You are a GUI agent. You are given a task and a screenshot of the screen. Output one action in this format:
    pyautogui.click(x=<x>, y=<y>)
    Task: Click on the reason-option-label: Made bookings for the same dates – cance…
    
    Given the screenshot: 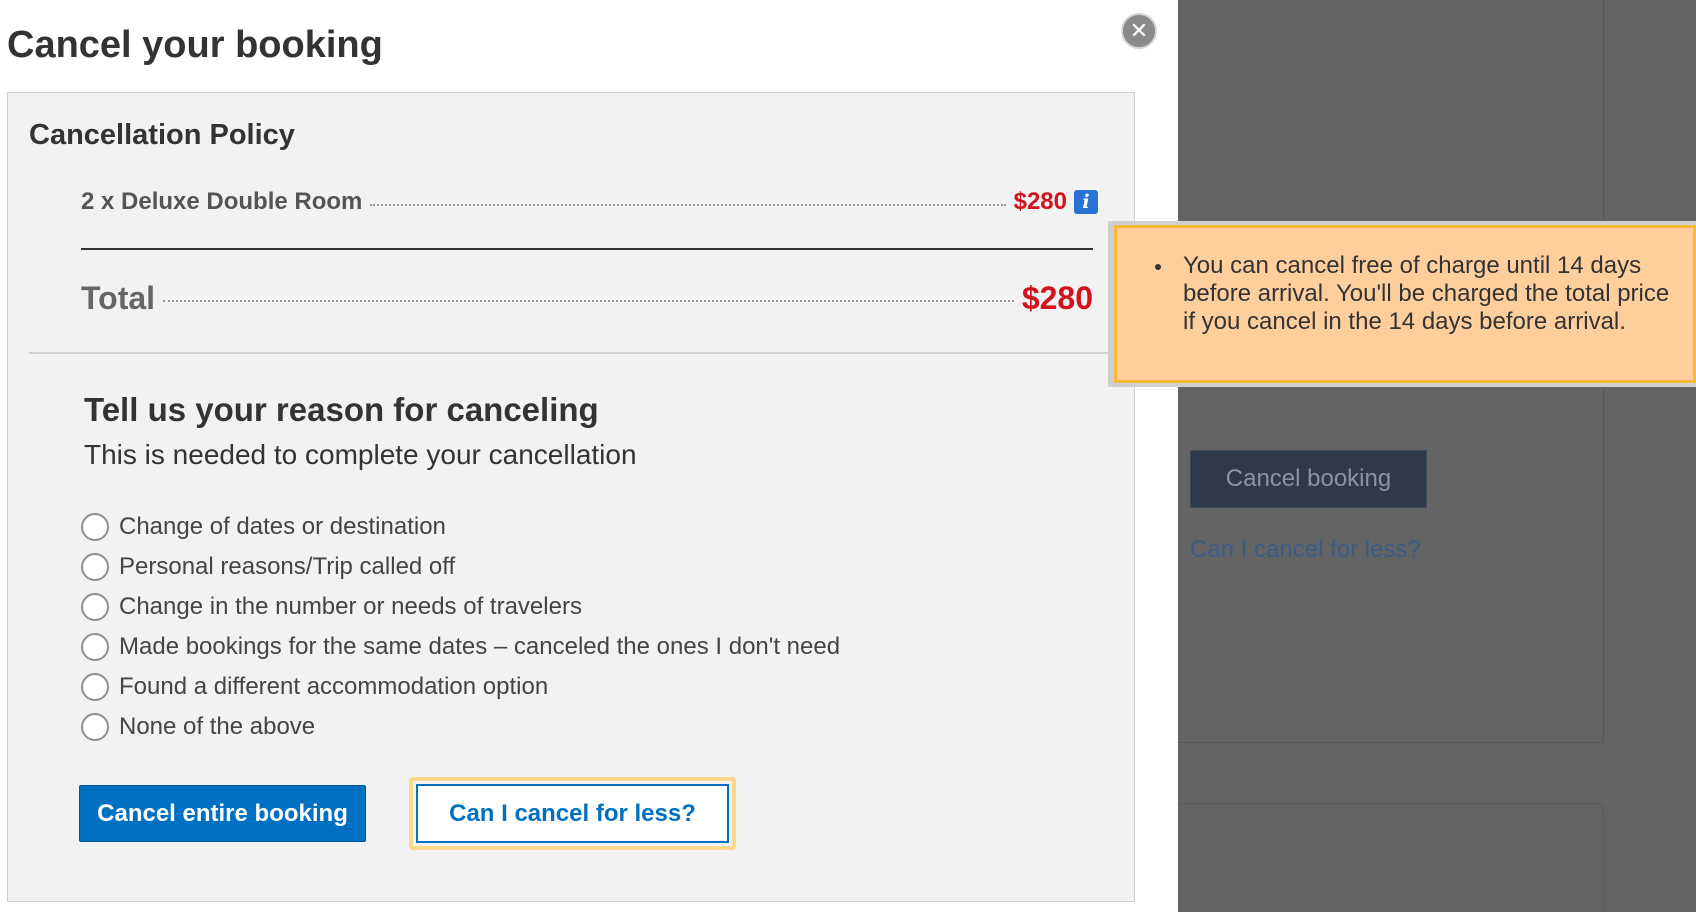 What is the action you would take?
    pyautogui.click(x=480, y=646)
    